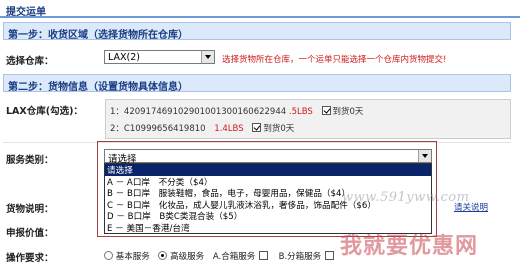 This screenshot has width=520, height=269. Describe the element at coordinates (263, 255) in the screenshot. I see `merge-box-checkbox` at that location.